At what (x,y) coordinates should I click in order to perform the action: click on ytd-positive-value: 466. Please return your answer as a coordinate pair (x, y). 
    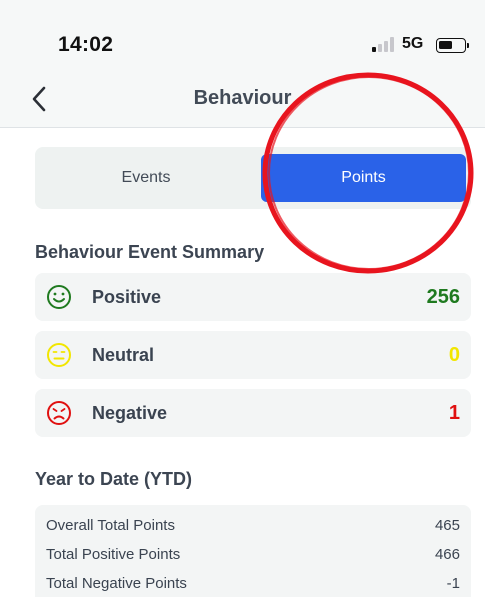
    Looking at the image, I should click on (447, 554).